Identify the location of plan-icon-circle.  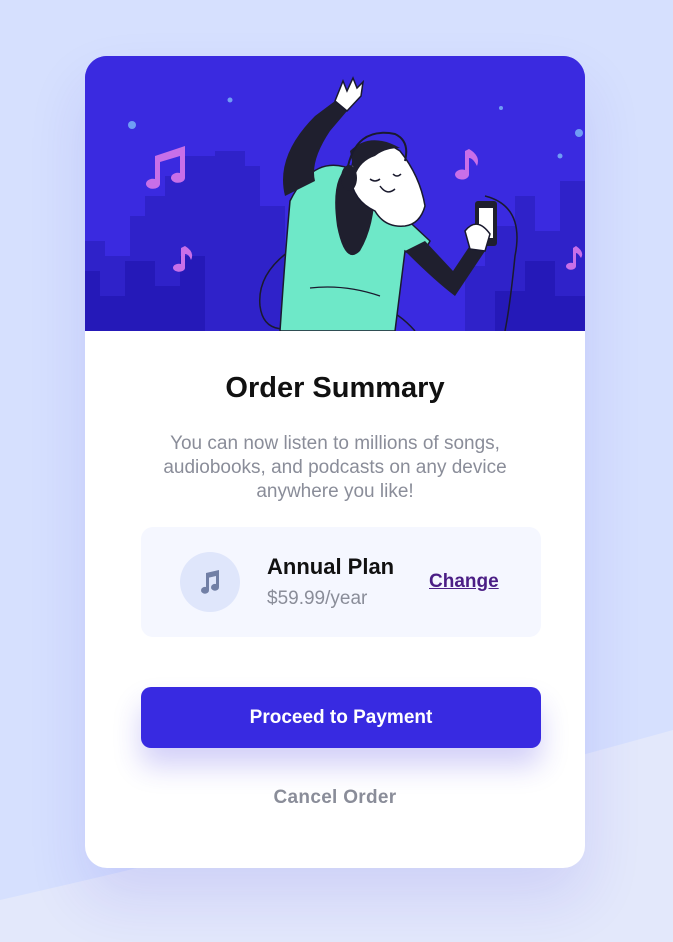
(210, 582).